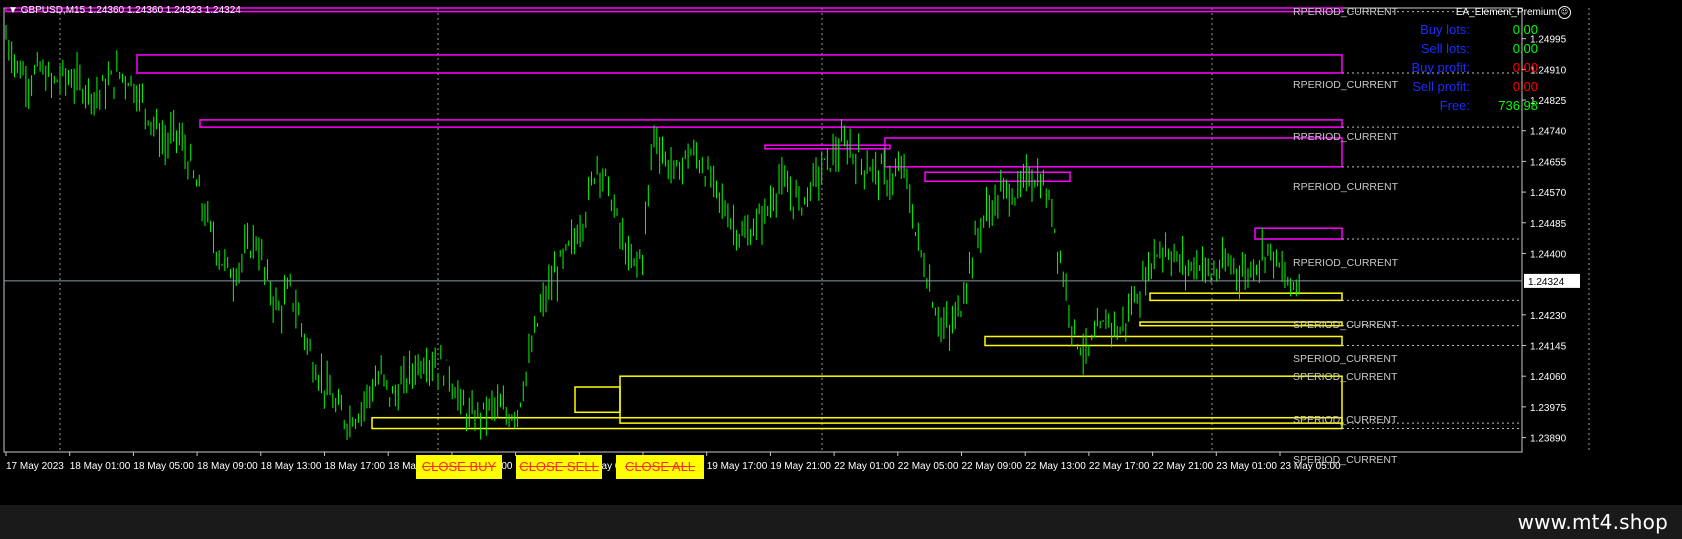 This screenshot has height=539, width=1682. I want to click on time-tick-label: 18 May 17:00, so click(355, 466).